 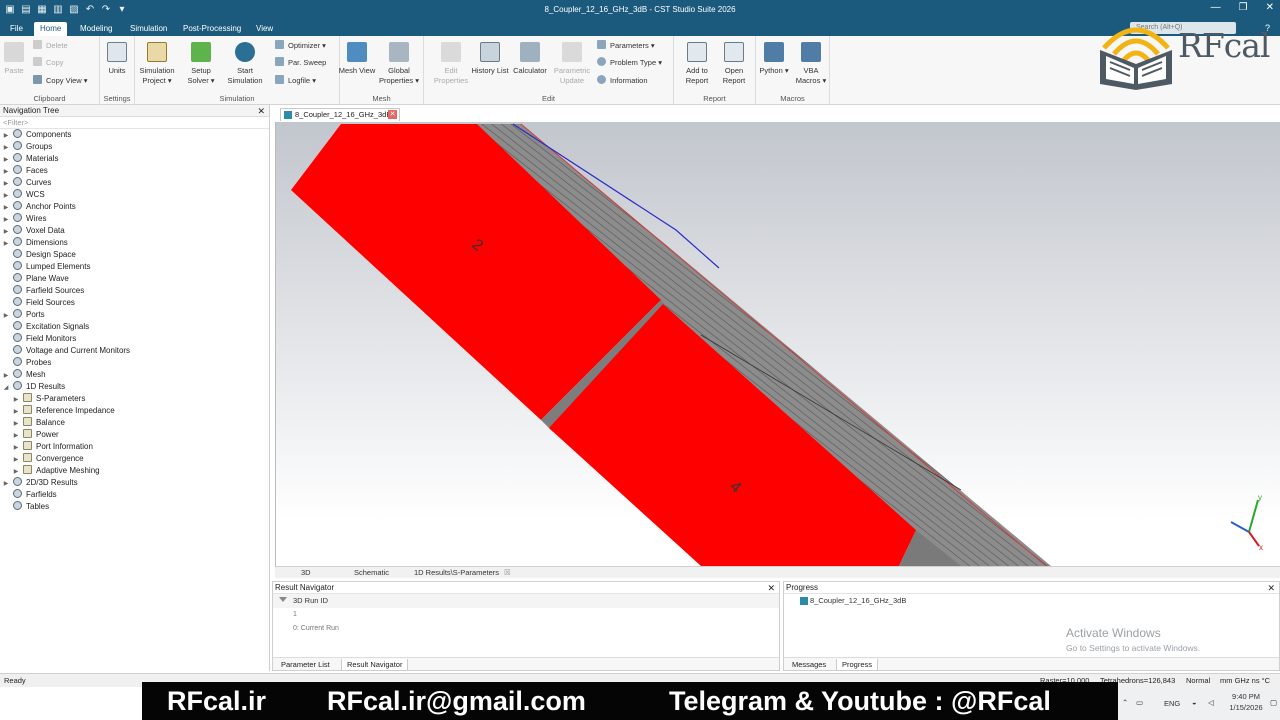 I want to click on information-button: Information, so click(x=622, y=81).